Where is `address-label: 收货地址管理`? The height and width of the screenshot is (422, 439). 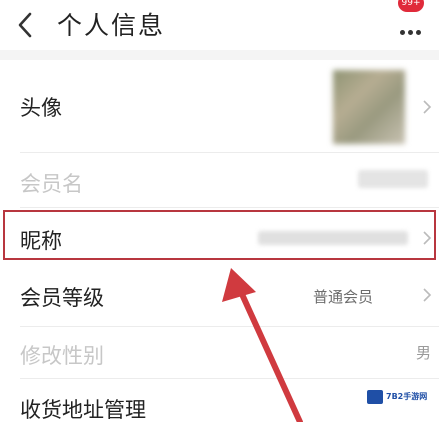 address-label: 收货地址管理 is located at coordinates (83, 410).